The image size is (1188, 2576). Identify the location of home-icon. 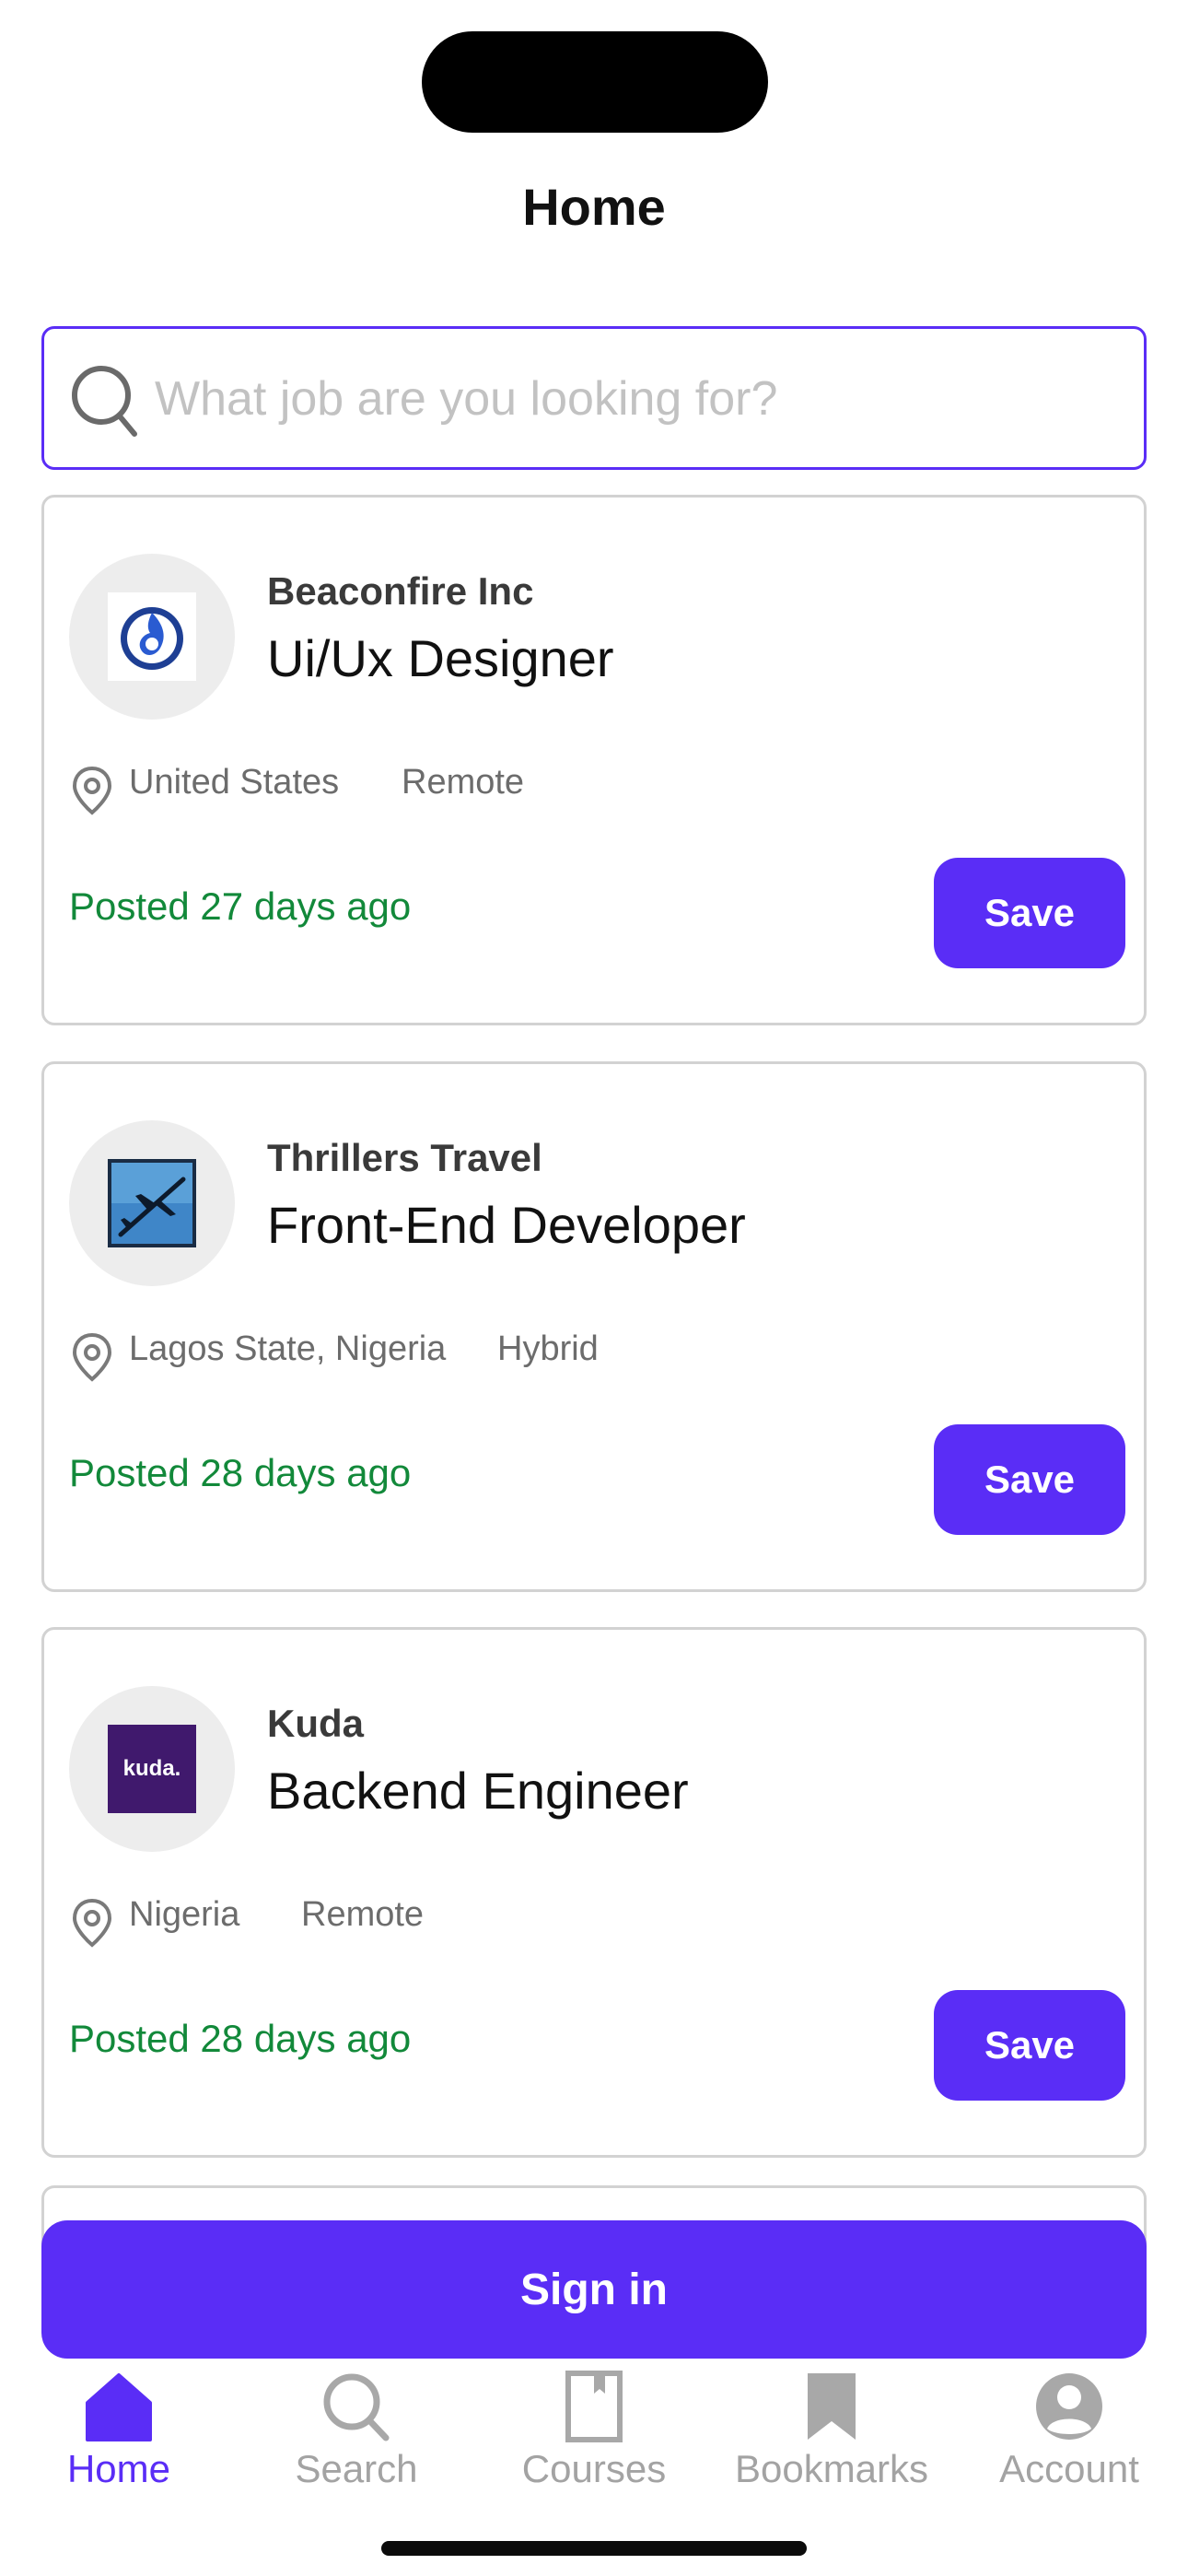
(119, 2407).